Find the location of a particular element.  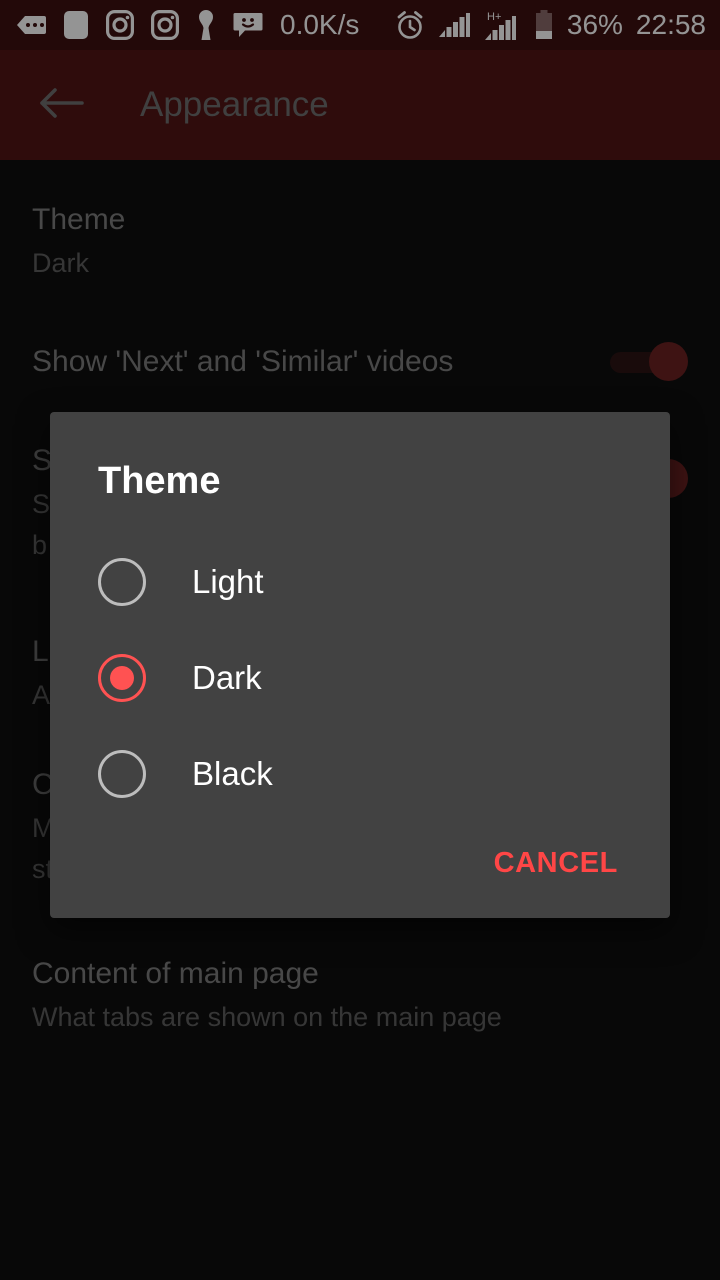

theme-option-light-label: Light is located at coordinates (228, 581).